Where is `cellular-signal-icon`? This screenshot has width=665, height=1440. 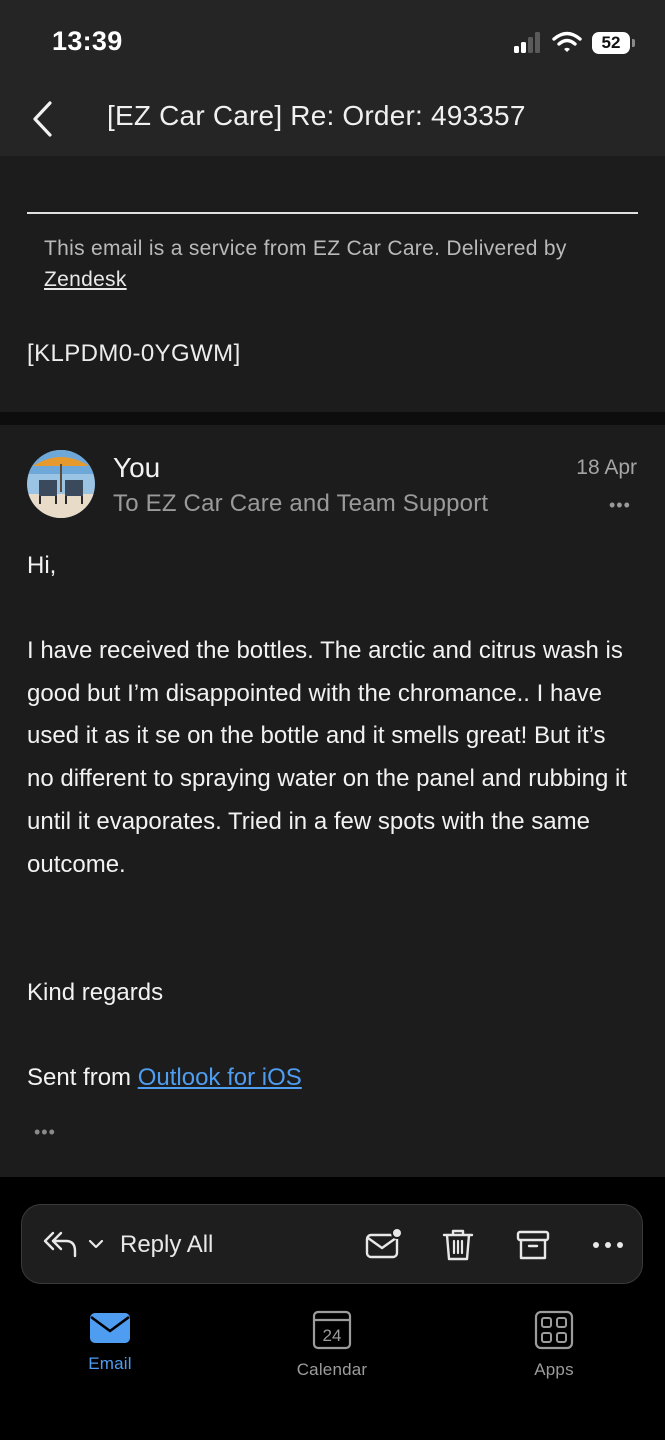 cellular-signal-icon is located at coordinates (527, 42).